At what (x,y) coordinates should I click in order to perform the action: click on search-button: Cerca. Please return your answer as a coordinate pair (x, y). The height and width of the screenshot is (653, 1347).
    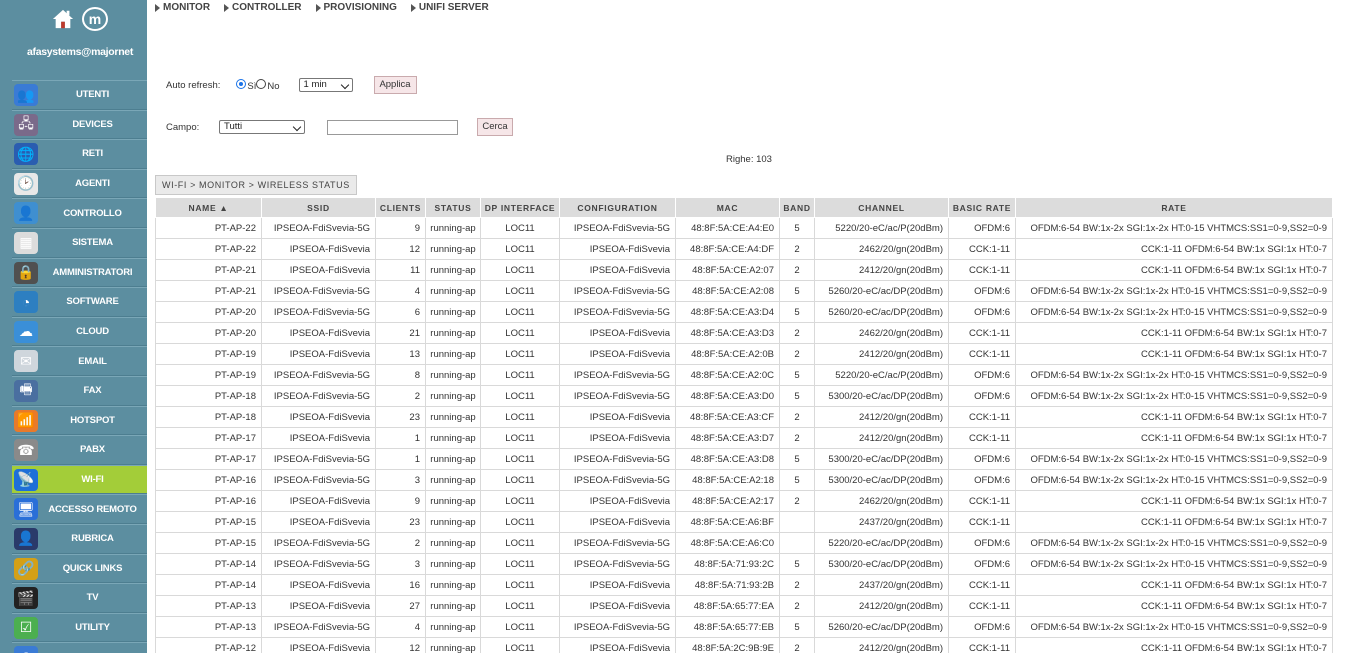
    Looking at the image, I should click on (495, 127).